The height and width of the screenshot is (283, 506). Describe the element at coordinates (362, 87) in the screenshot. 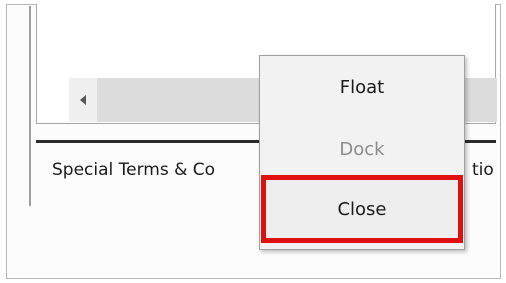

I see `menu-item-float: Float` at that location.